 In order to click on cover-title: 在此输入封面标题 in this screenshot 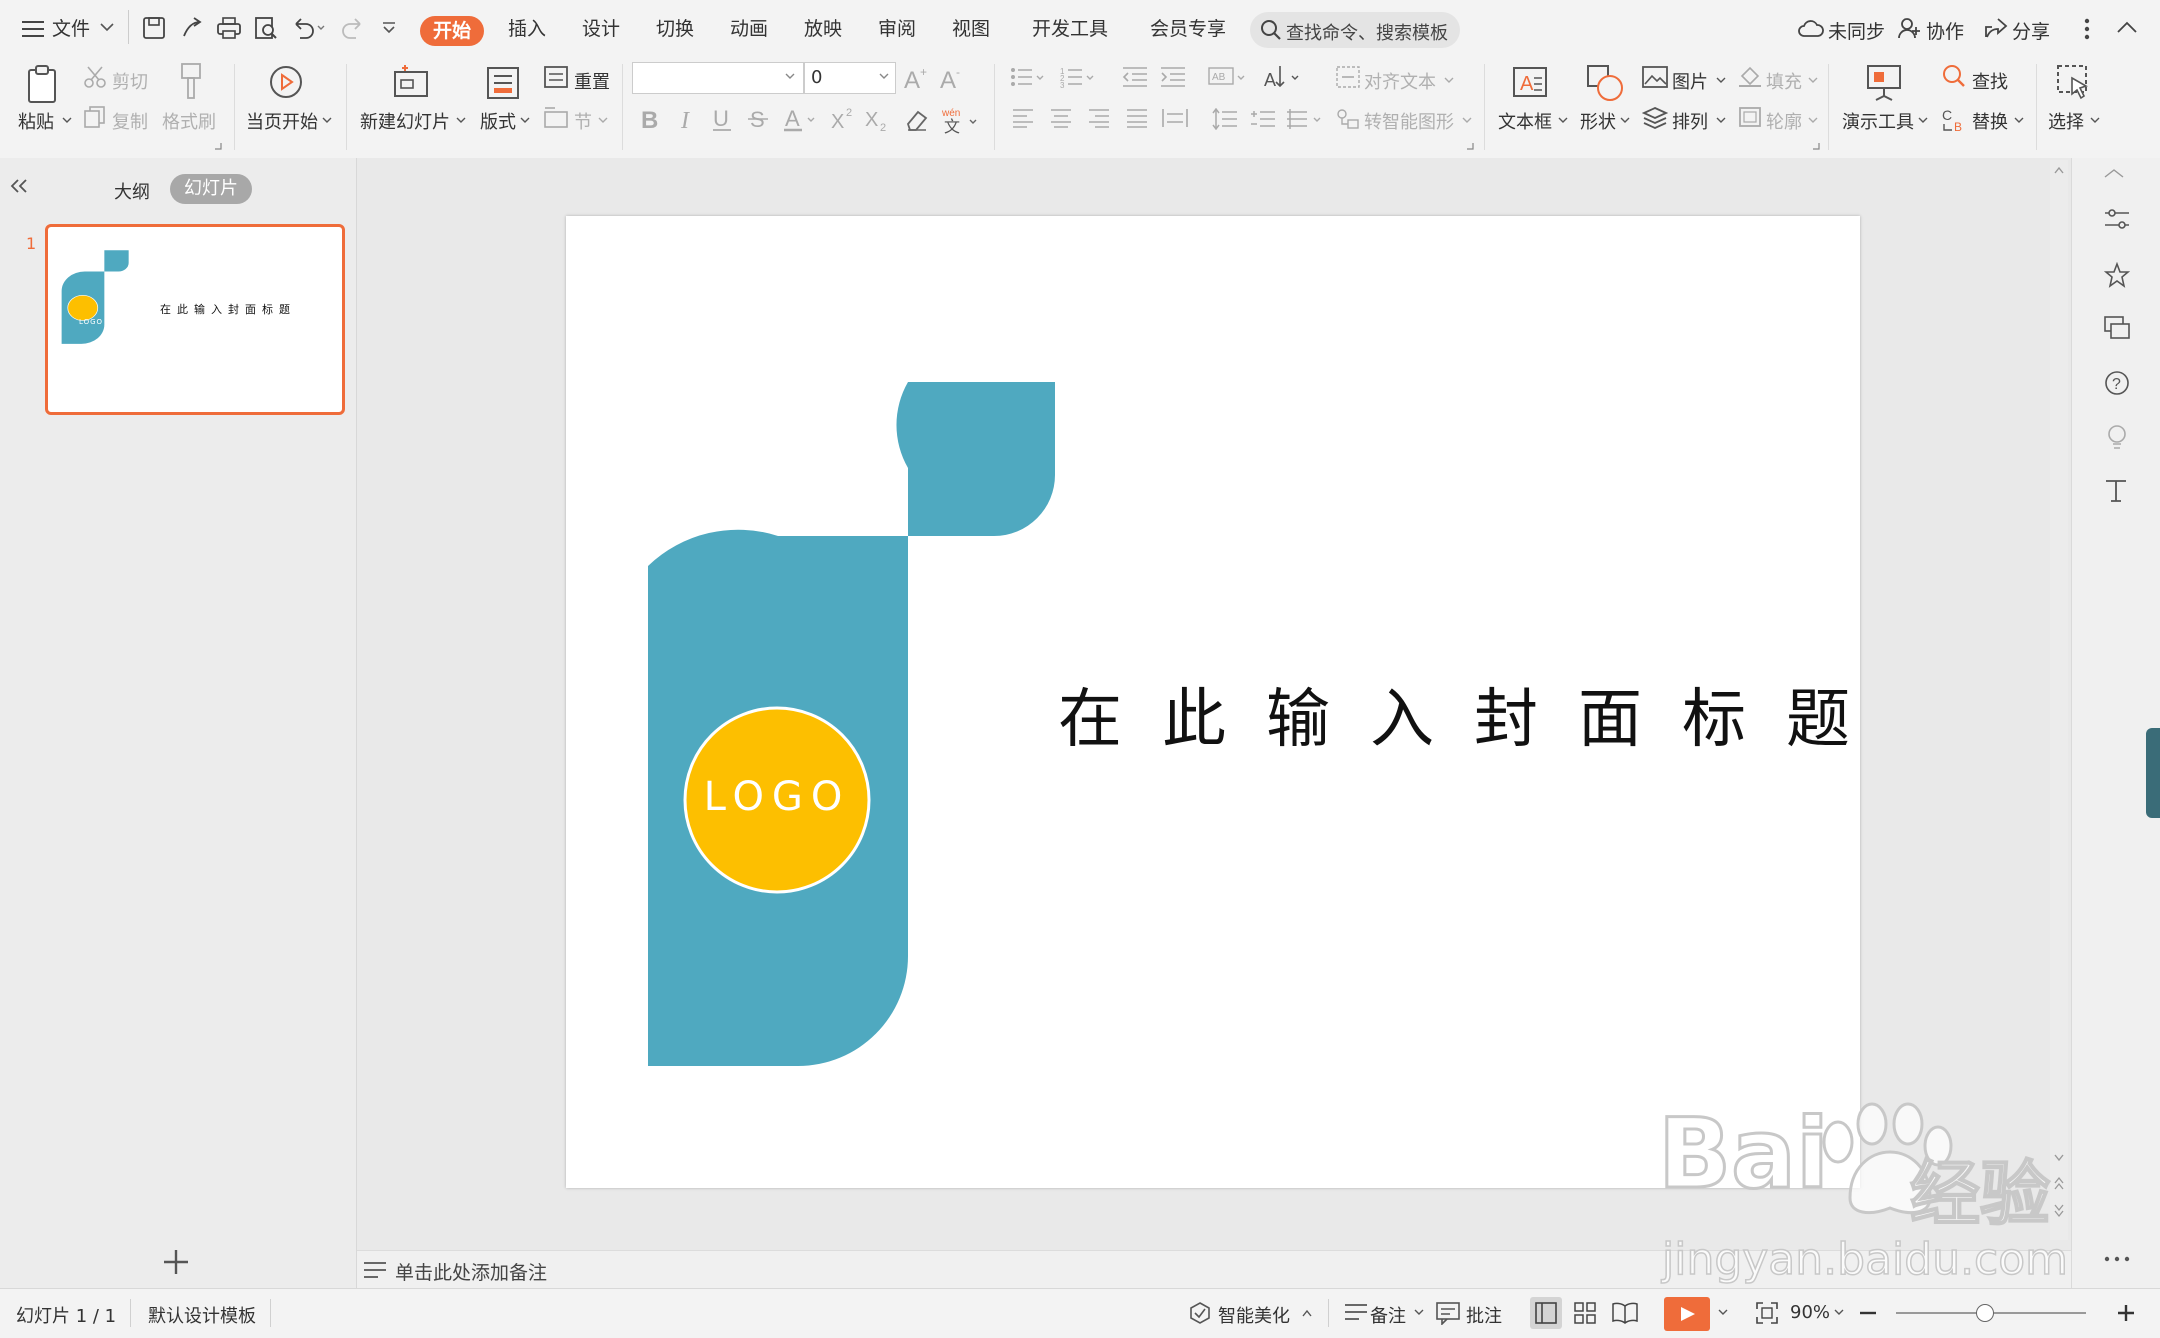, I will do `click(1474, 714)`.